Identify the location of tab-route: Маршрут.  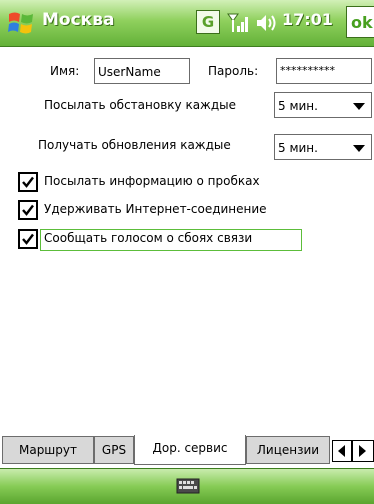
(48, 450).